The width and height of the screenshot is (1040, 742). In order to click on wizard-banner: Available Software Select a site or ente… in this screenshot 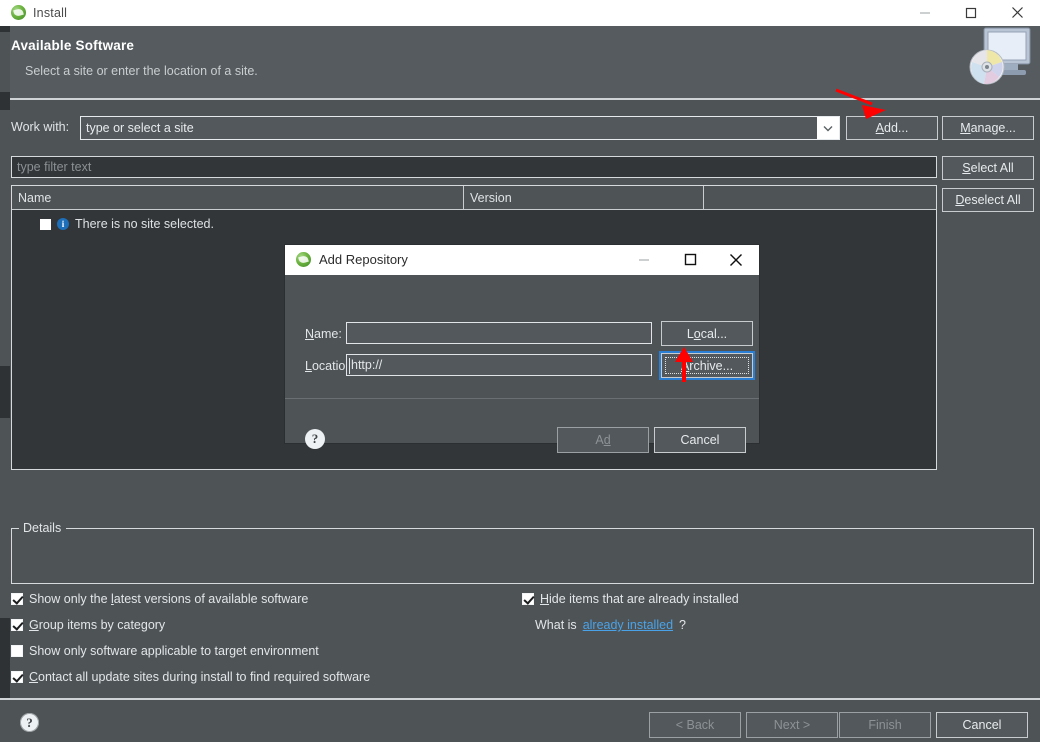, I will do `click(520, 63)`.